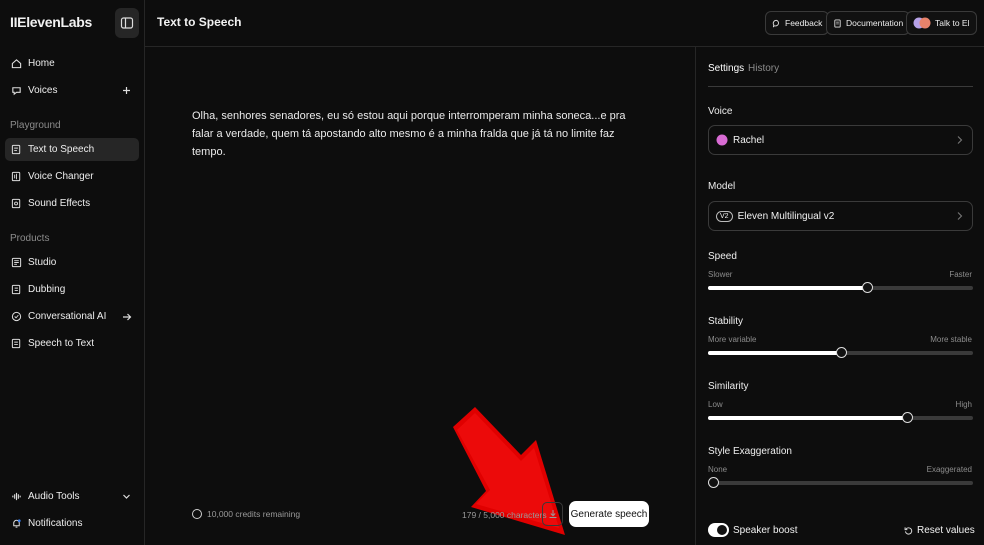  I want to click on download-button, so click(552, 514).